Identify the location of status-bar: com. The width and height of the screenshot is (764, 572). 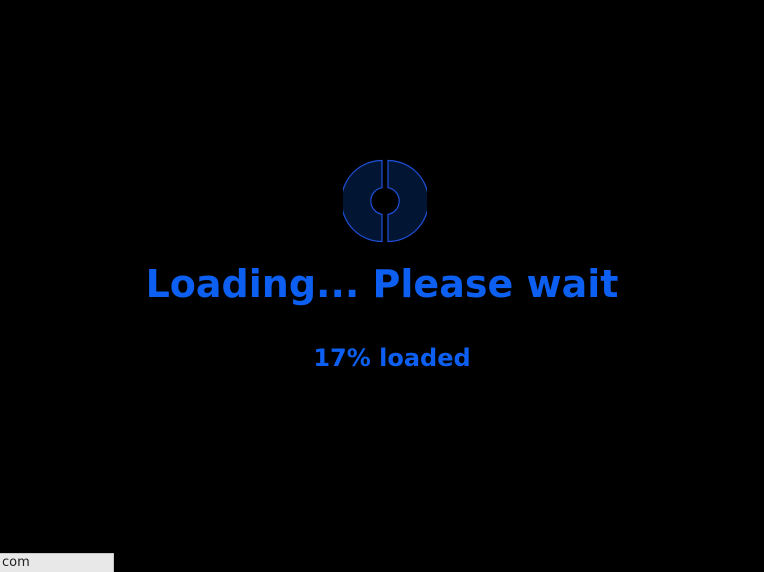
(57, 562).